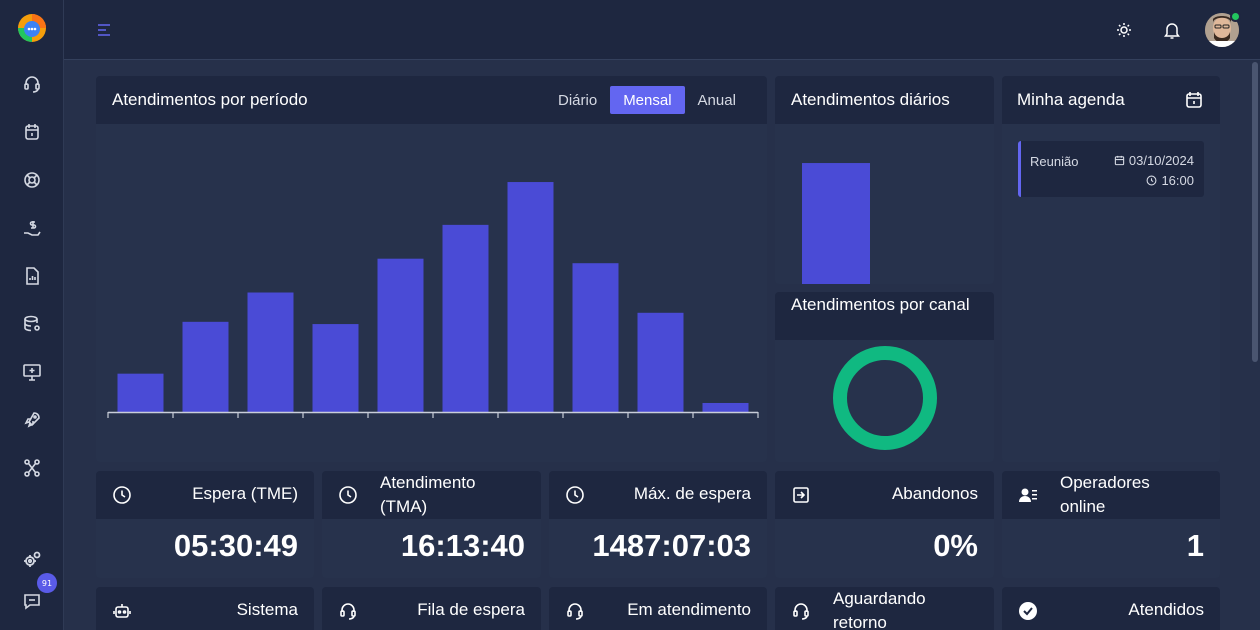 This screenshot has height=630, width=1260. I want to click on agenda-time-text: 16:00, so click(1177, 180).